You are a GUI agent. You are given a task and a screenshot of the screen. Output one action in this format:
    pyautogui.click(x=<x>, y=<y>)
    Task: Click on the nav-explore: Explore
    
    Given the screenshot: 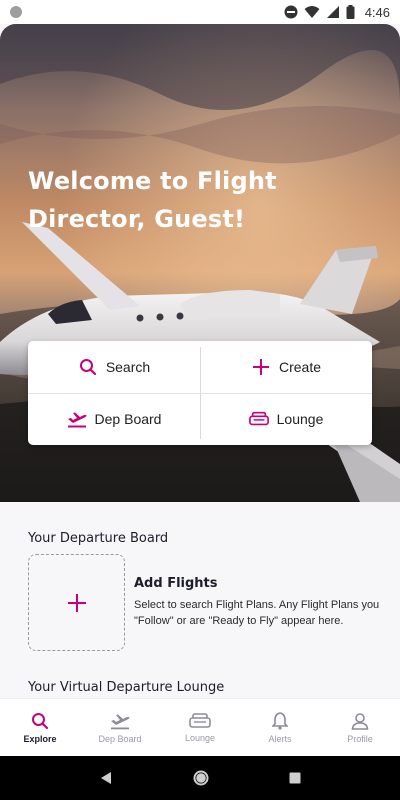 What is the action you would take?
    pyautogui.click(x=40, y=727)
    